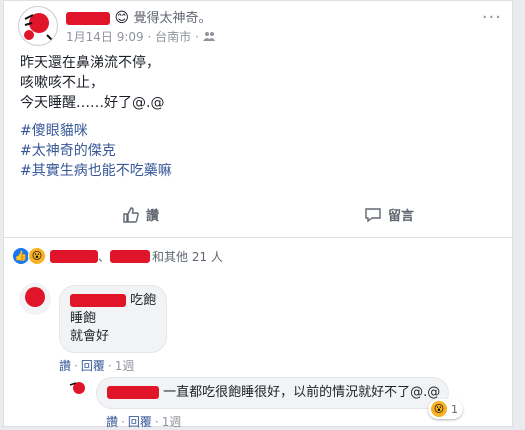  Describe the element at coordinates (258, 237) in the screenshot. I see `divider` at that location.